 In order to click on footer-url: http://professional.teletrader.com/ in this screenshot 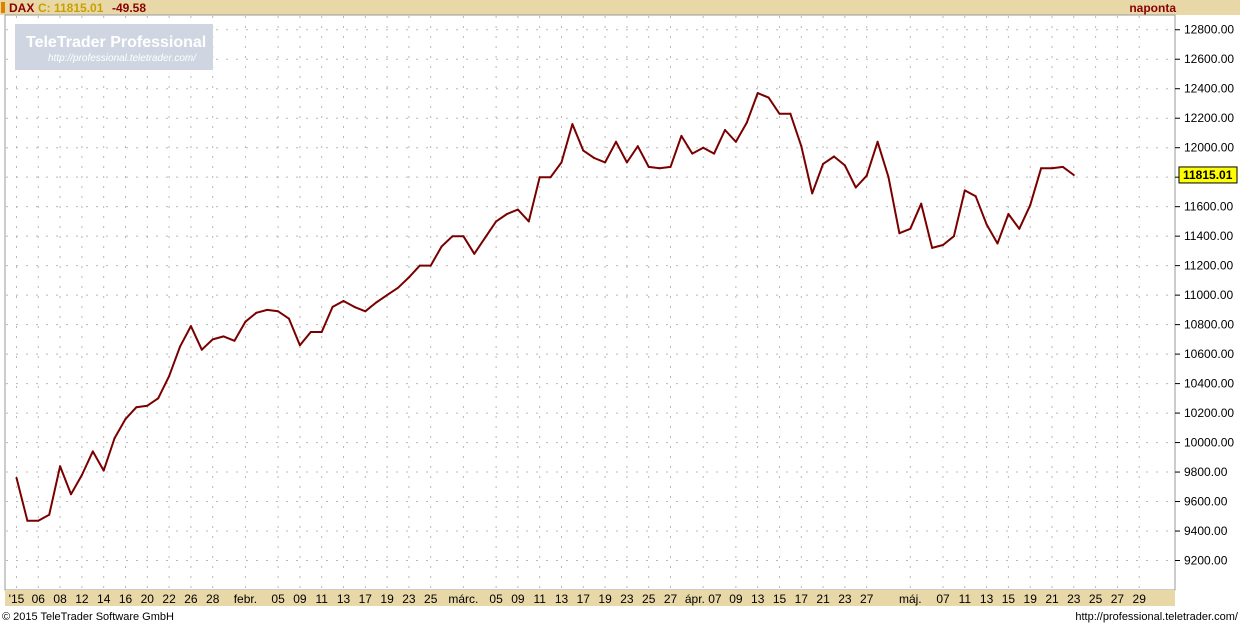, I will do `click(1157, 617)`.